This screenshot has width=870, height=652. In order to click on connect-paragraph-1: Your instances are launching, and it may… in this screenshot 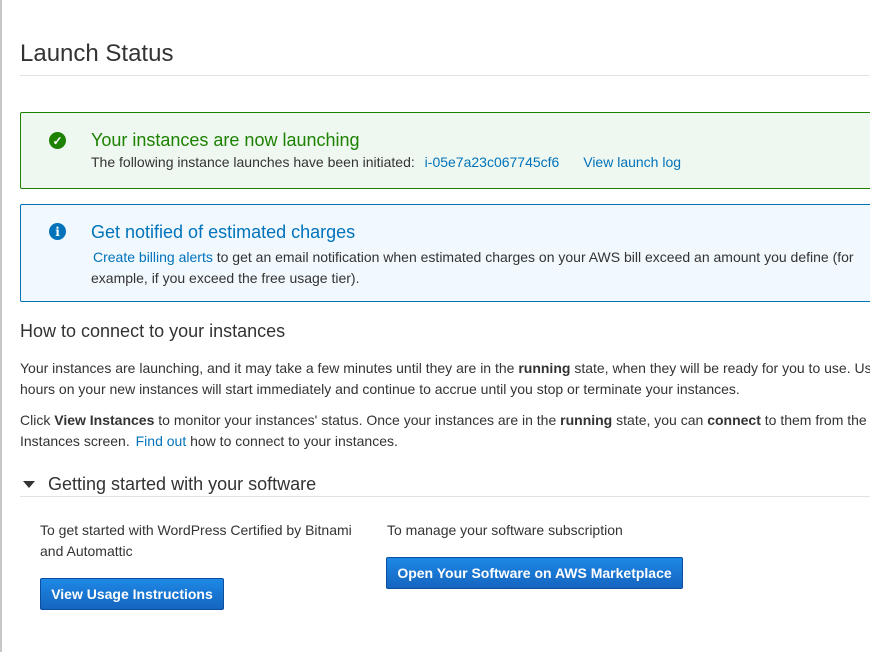, I will do `click(445, 379)`.